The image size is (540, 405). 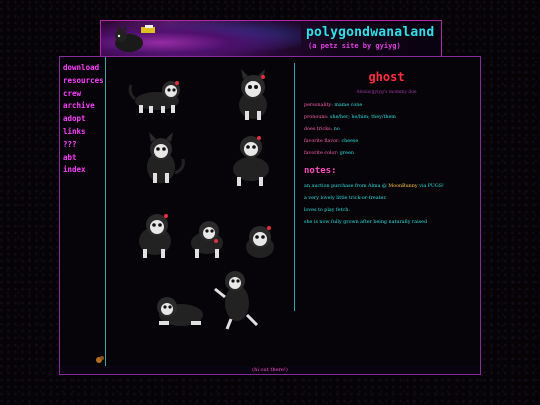 I want to click on field-label: favorite color:, so click(x=321, y=153).